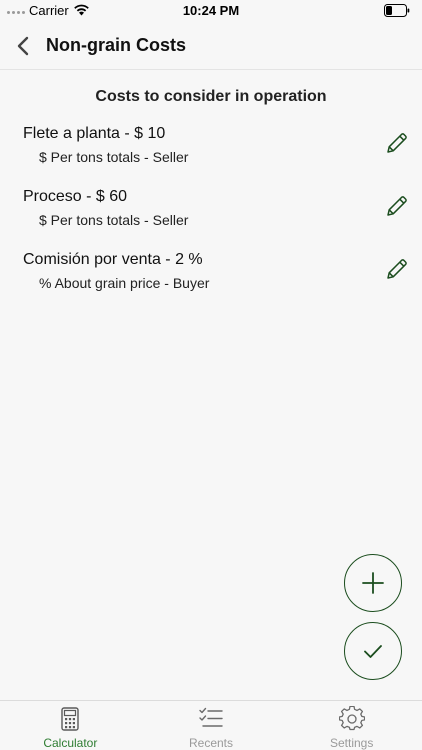  What do you see at coordinates (124, 283) in the screenshot?
I see `cost-item-detail: % About grain price - Buyer` at bounding box center [124, 283].